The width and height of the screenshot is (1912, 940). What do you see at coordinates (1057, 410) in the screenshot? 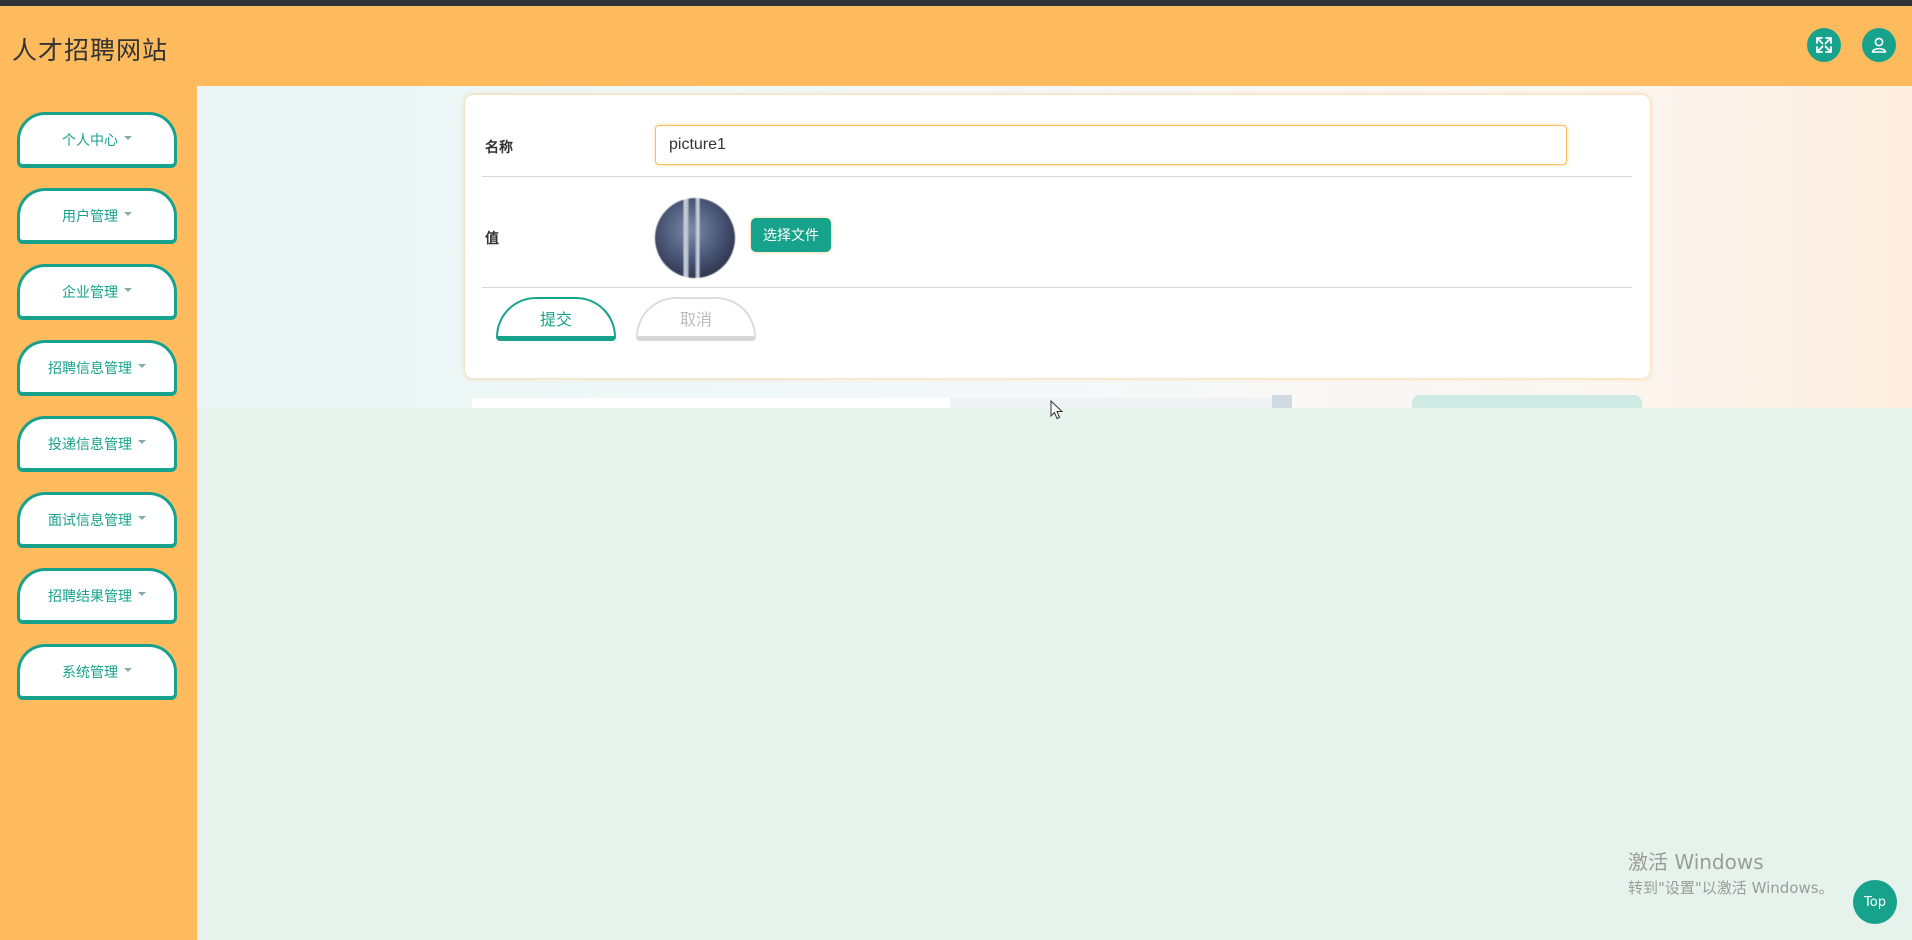
I see `mouse-cursor-icon` at bounding box center [1057, 410].